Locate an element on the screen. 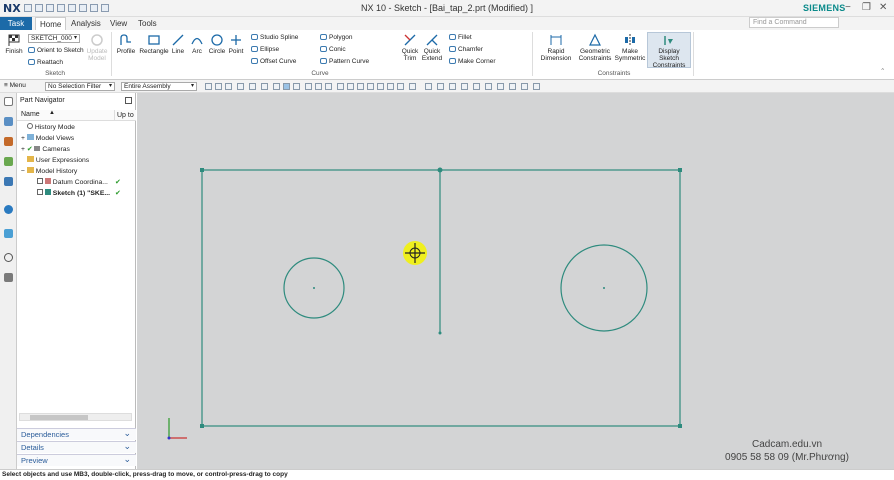 Image resolution: width=894 pixels, height=480 pixels. profile-button: Profile is located at coordinates (126, 44).